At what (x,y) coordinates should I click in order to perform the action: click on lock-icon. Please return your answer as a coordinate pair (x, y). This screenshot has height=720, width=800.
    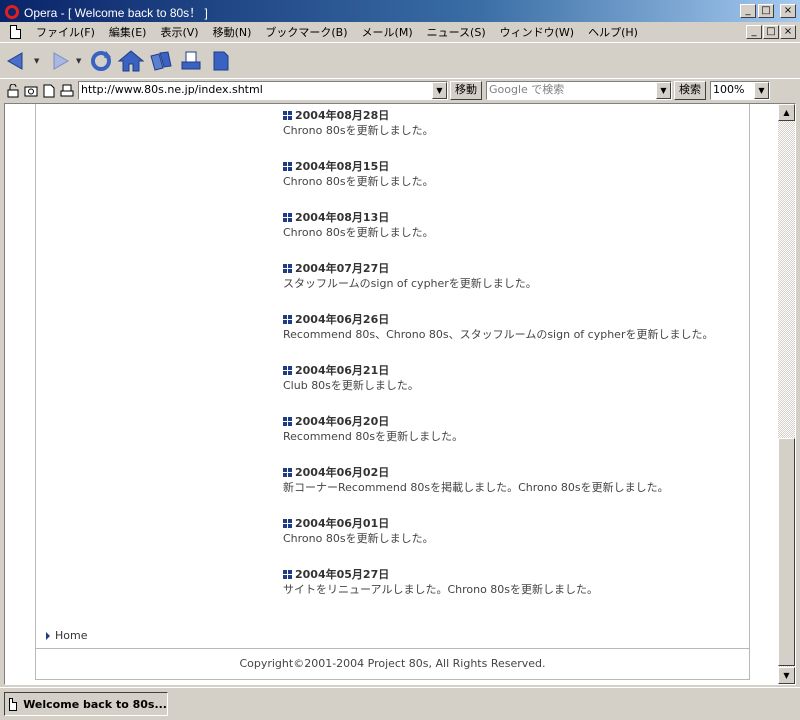
    Looking at the image, I should click on (13, 90).